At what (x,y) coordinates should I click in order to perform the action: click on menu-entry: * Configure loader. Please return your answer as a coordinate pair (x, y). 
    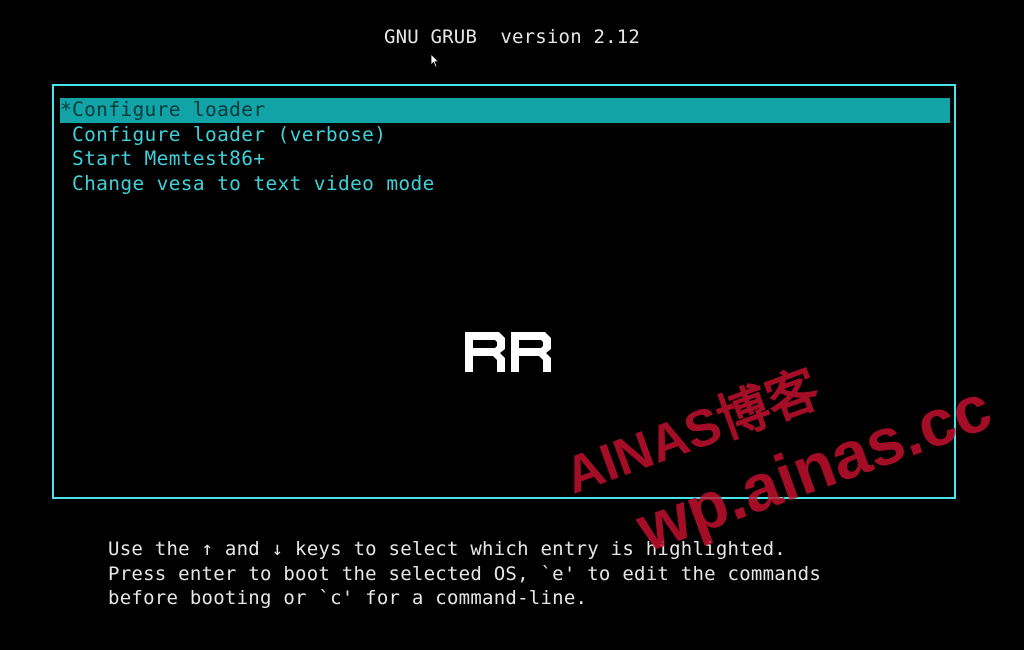
    Looking at the image, I should click on (505, 110).